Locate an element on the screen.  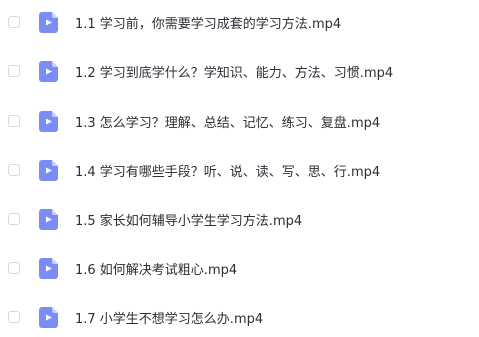
file-row: 1.3 怎么学习？理解、总结、记忆、练习、复盘.mp4 is located at coordinates (239, 121).